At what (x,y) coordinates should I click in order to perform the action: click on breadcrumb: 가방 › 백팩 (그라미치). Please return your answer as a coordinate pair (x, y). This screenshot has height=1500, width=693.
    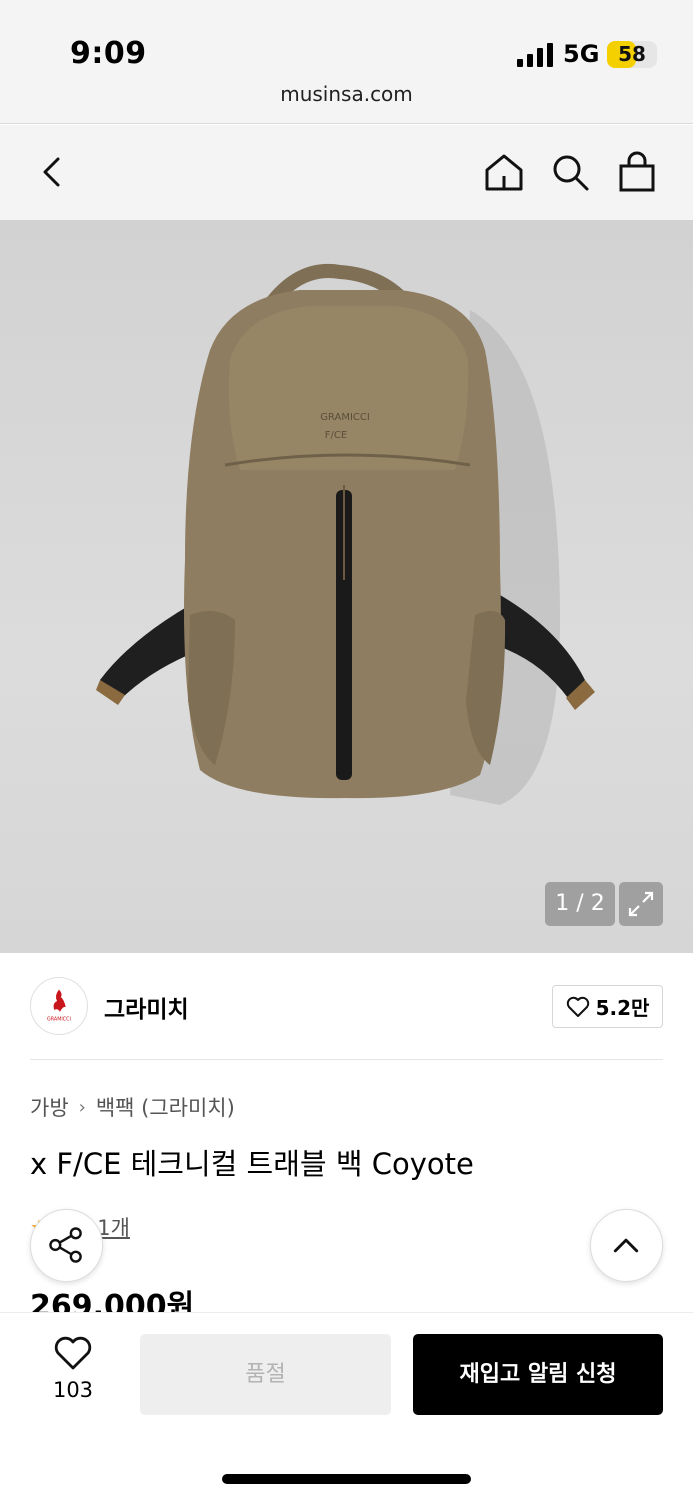
    Looking at the image, I should click on (132, 1107).